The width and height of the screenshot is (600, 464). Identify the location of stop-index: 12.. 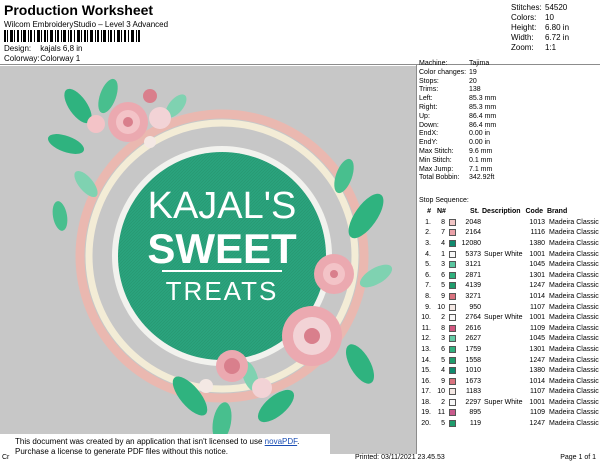
(426, 339).